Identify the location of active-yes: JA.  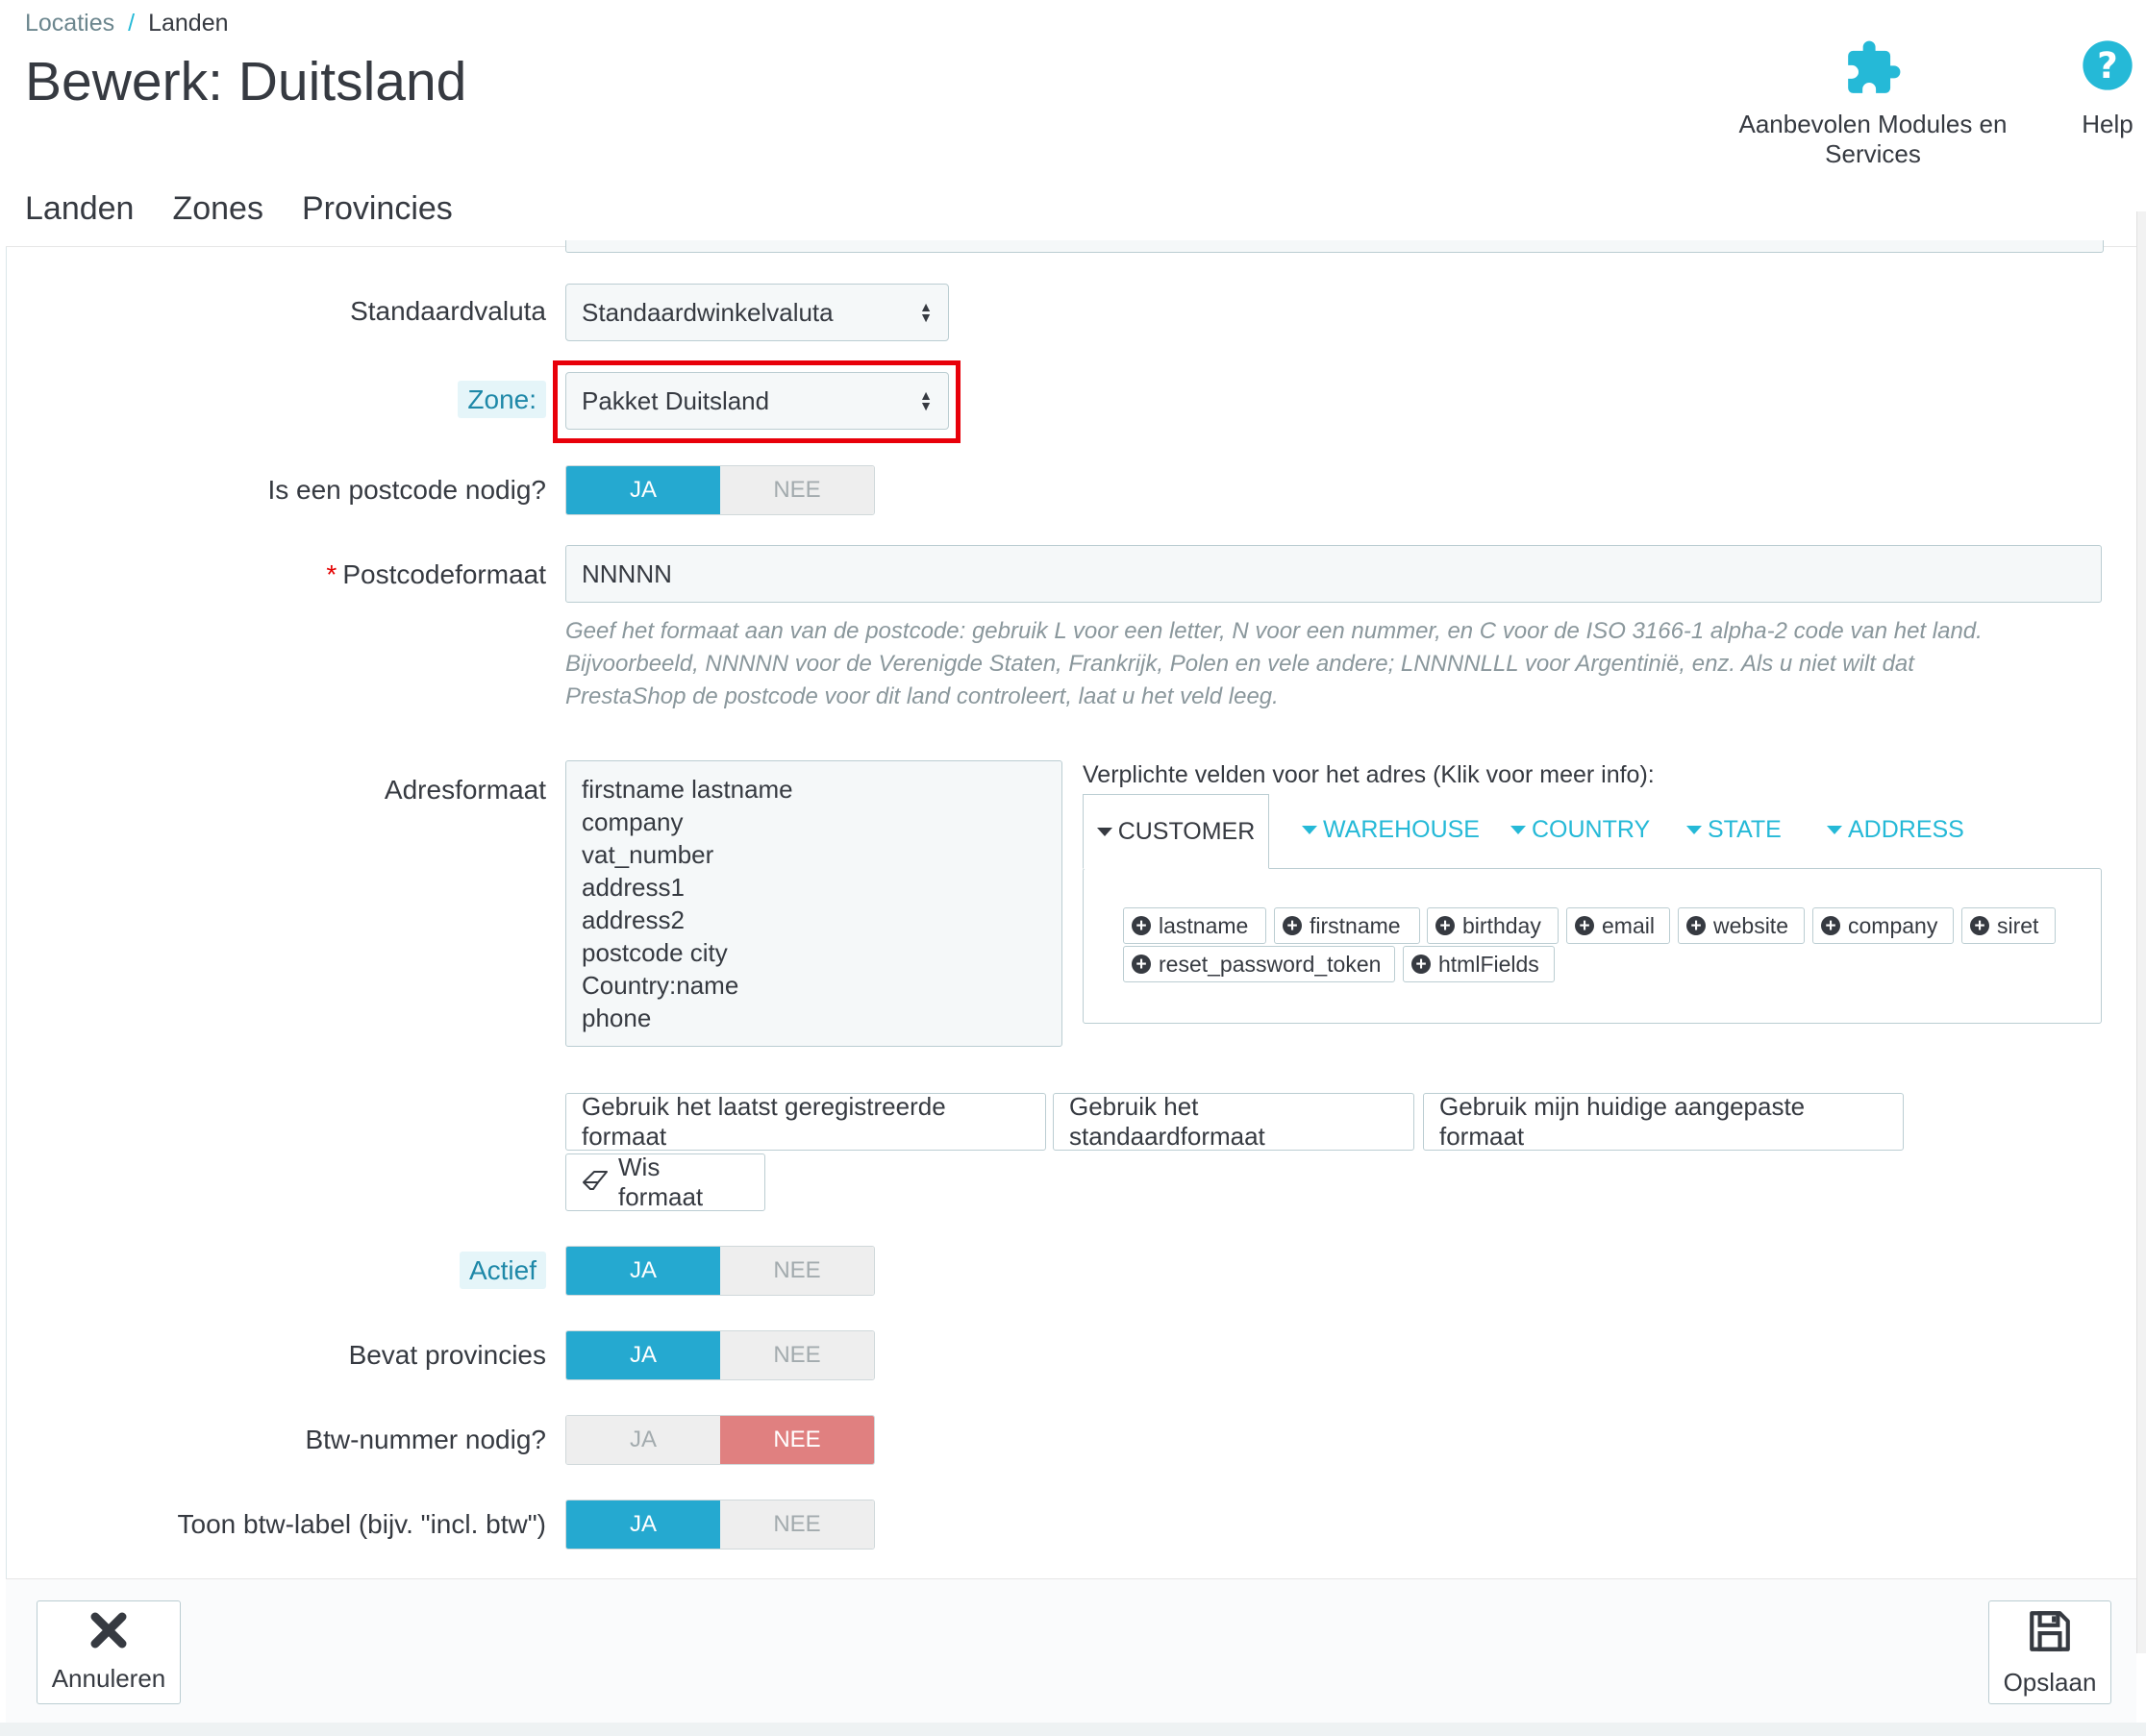
(643, 1271).